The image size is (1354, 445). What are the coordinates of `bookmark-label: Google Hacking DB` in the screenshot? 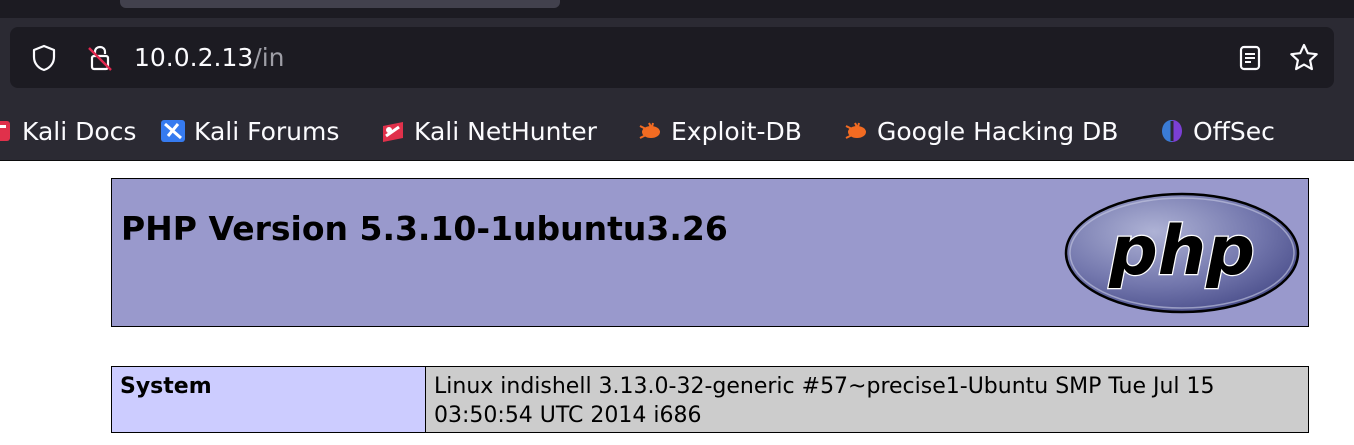 It's located at (998, 131).